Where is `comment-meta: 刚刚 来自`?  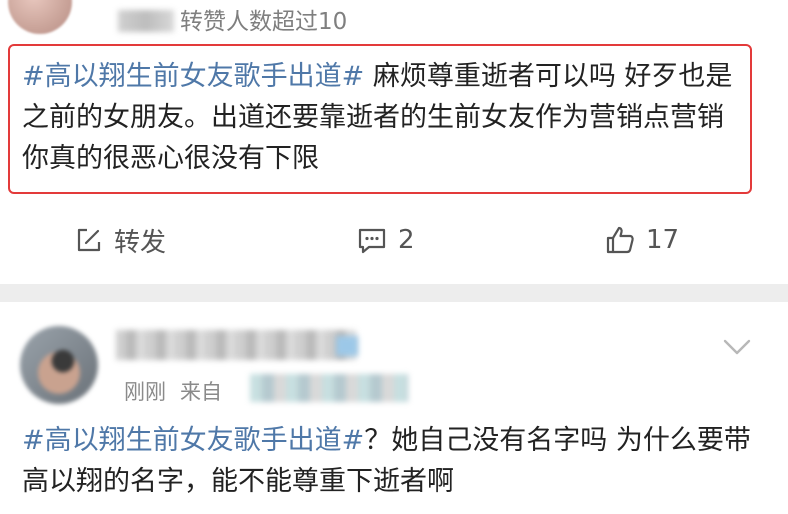
comment-meta: 刚刚 来自 is located at coordinates (180, 391).